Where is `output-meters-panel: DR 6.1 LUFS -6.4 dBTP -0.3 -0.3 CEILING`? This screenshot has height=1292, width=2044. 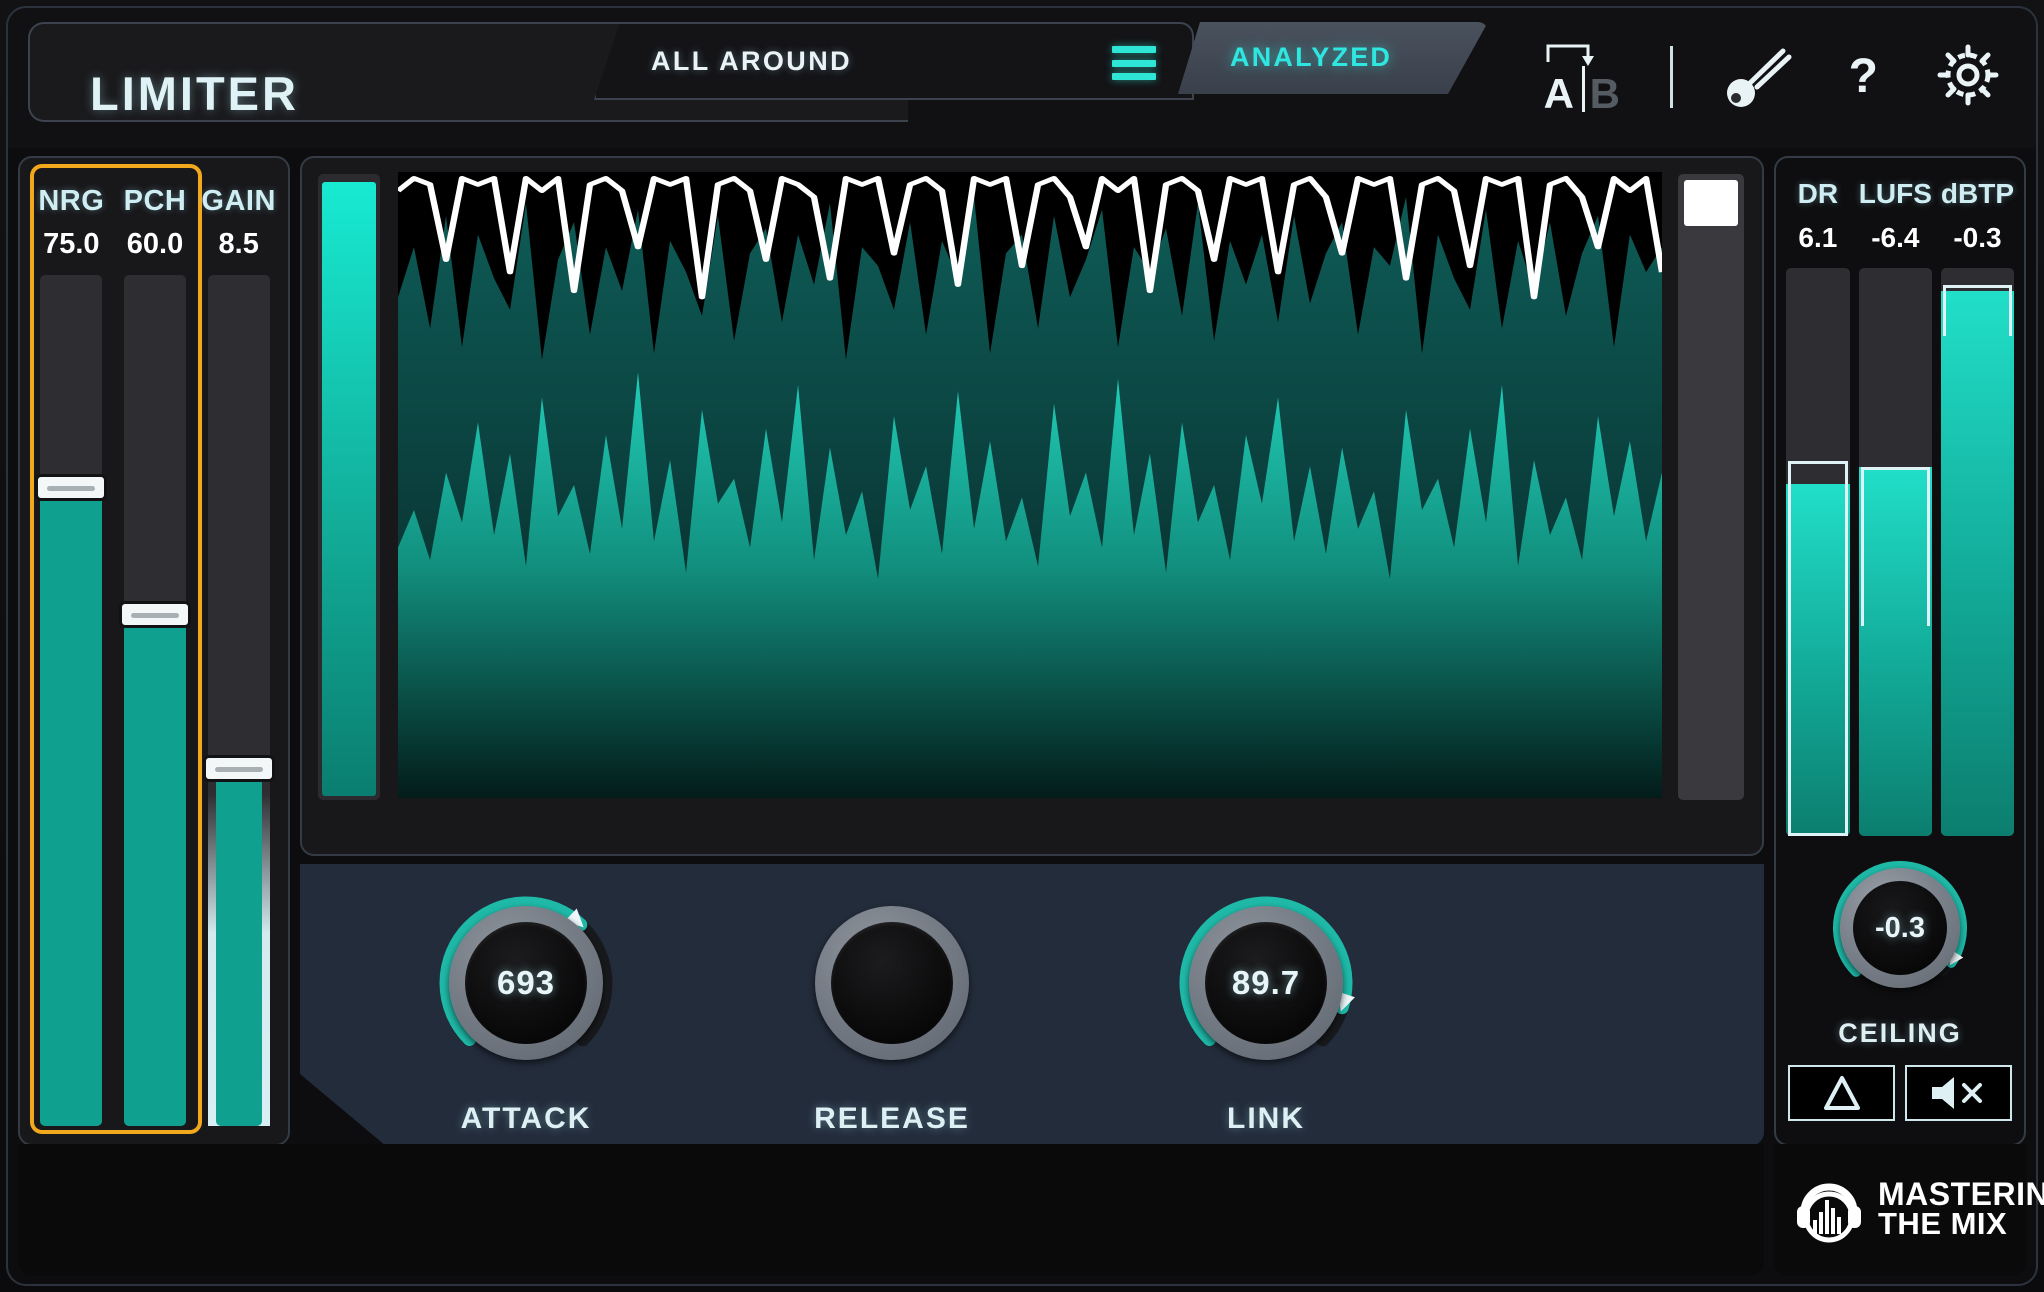 output-meters-panel: DR 6.1 LUFS -6.4 dBTP -0.3 -0.3 CEILING is located at coordinates (1900, 651).